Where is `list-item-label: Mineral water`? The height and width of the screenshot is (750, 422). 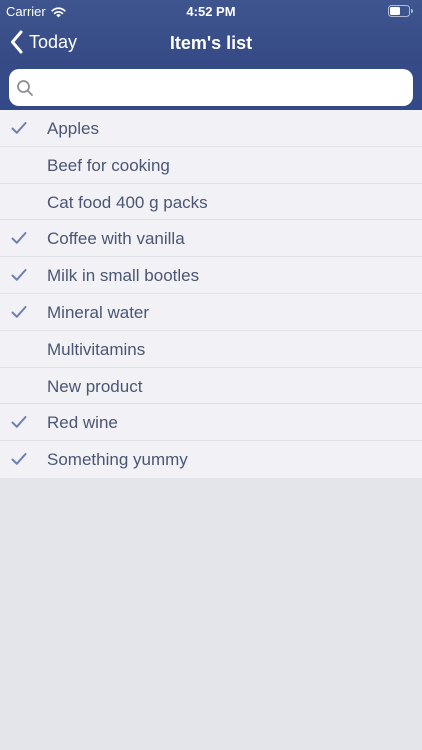 list-item-label: Mineral water is located at coordinates (98, 312).